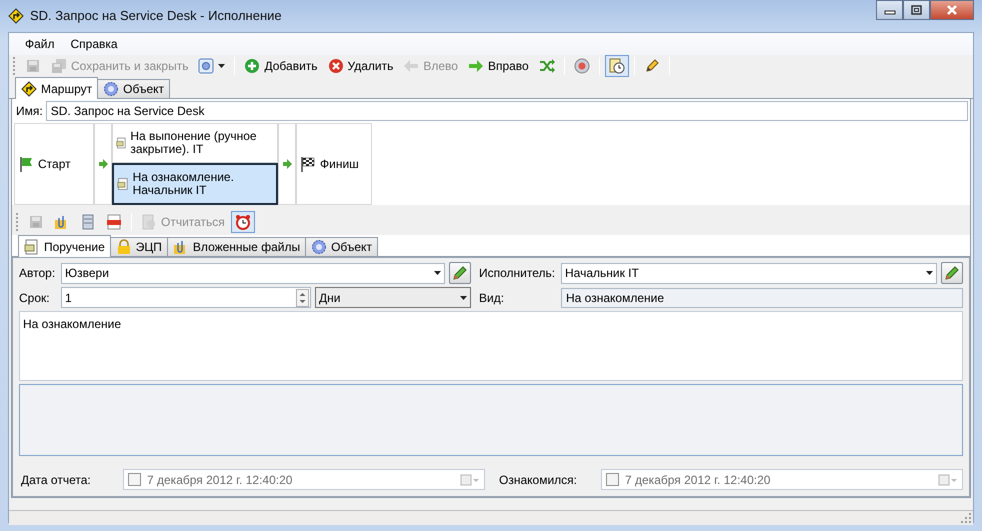 Image resolution: width=982 pixels, height=531 pixels. I want to click on unit-dropdown: Дни, so click(393, 297).